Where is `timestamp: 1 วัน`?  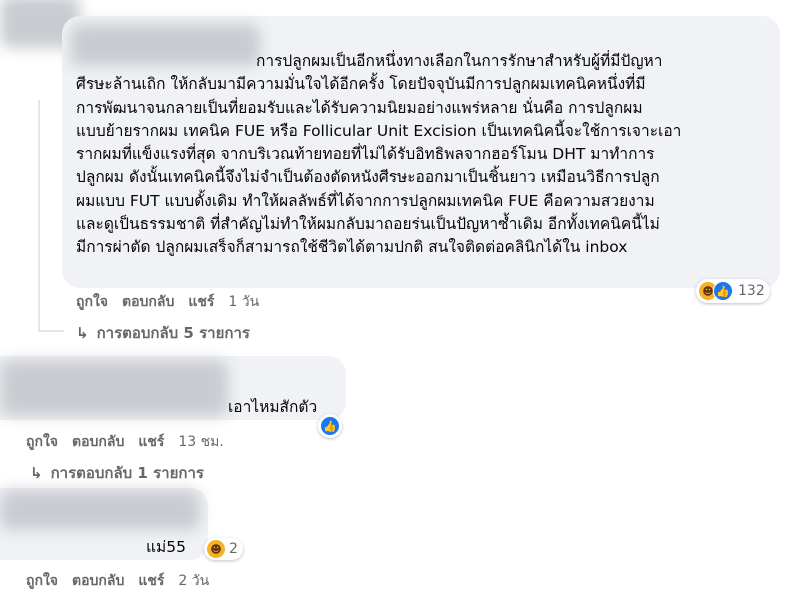 timestamp: 1 วัน is located at coordinates (243, 302).